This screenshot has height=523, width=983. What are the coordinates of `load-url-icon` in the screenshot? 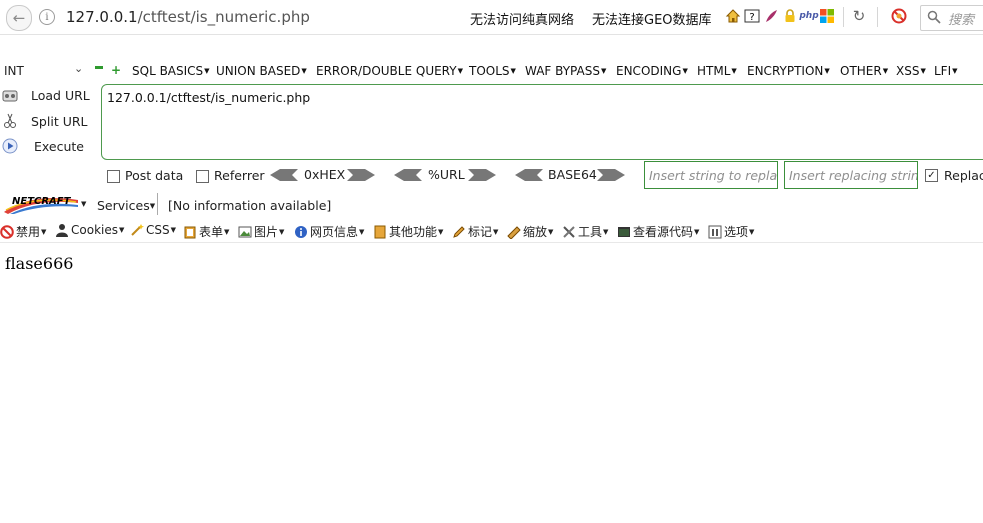 It's located at (10, 96).